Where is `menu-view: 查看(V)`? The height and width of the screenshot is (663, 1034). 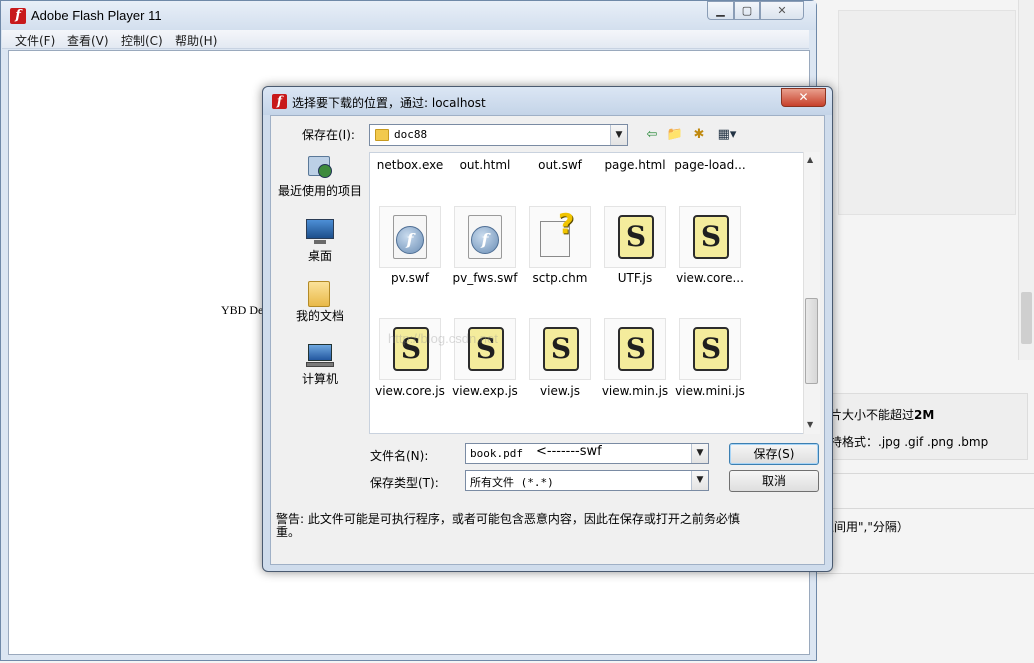
menu-view: 查看(V) is located at coordinates (88, 40).